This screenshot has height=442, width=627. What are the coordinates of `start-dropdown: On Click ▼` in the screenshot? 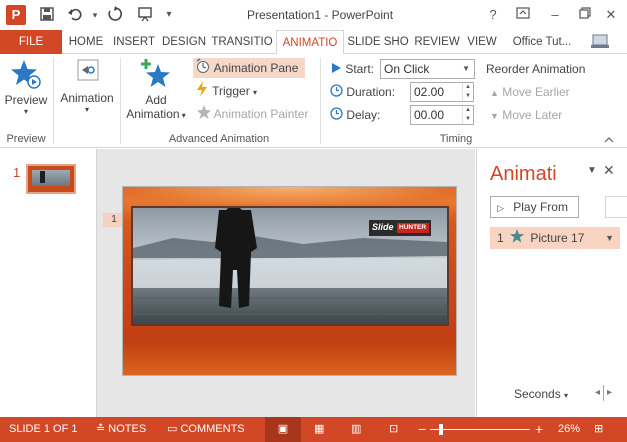 It's located at (427, 69).